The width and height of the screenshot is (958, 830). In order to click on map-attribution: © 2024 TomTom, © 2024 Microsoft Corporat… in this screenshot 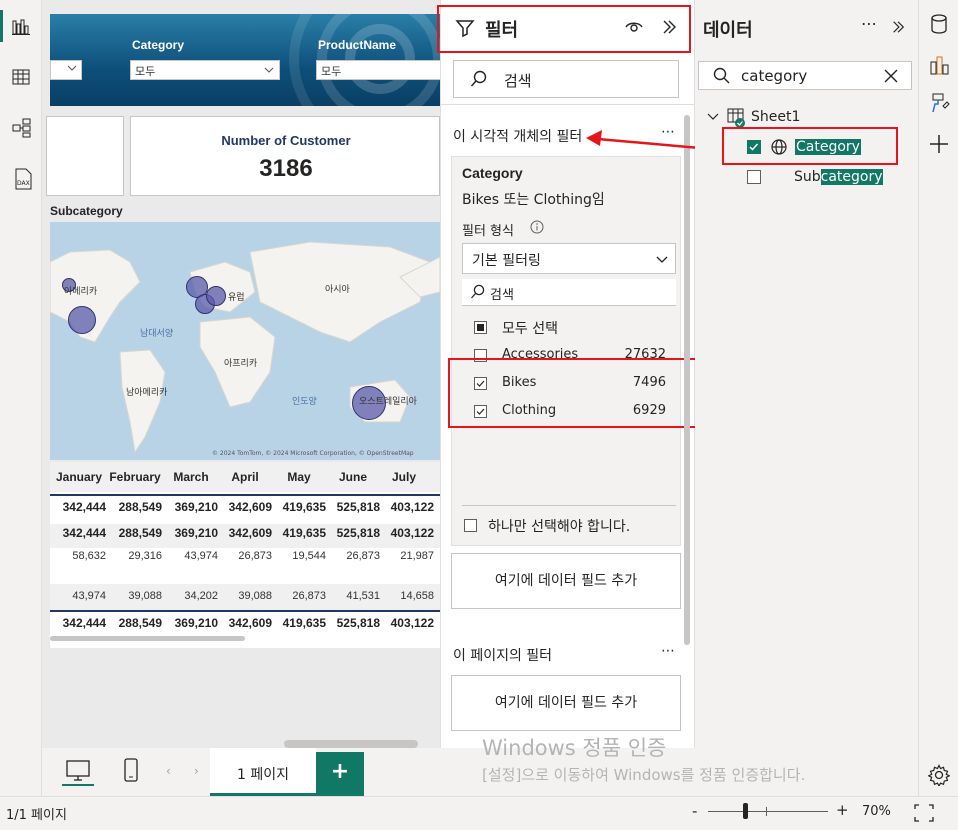, I will do `click(313, 453)`.